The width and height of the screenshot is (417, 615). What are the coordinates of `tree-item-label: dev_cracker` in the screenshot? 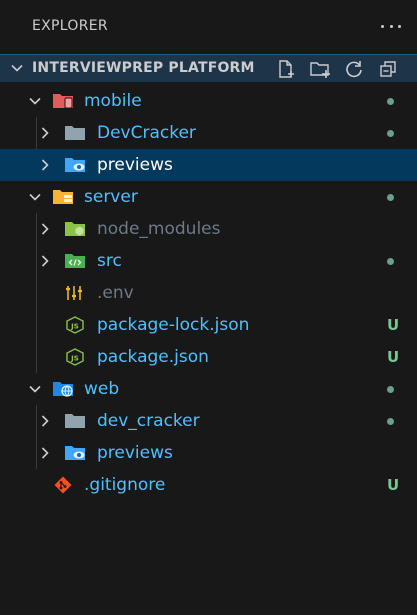 It's located at (148, 421).